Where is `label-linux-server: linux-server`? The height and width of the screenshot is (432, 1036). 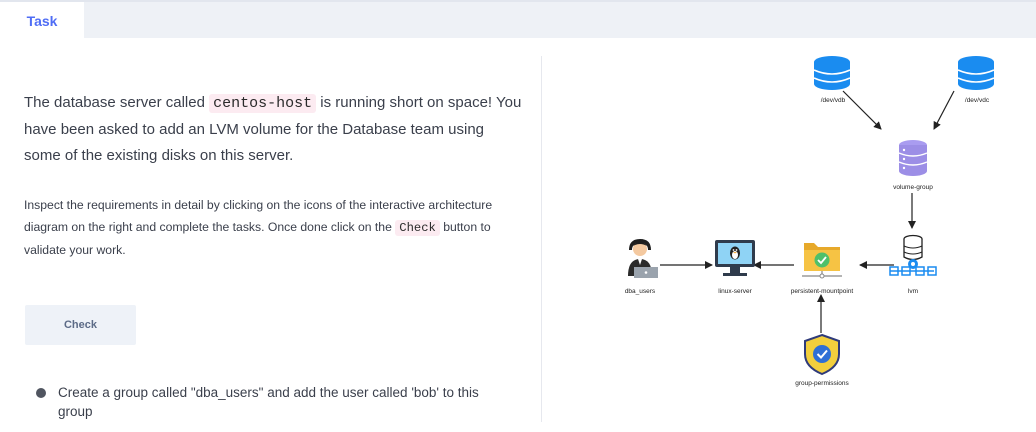 label-linux-server: linux-server is located at coordinates (735, 291).